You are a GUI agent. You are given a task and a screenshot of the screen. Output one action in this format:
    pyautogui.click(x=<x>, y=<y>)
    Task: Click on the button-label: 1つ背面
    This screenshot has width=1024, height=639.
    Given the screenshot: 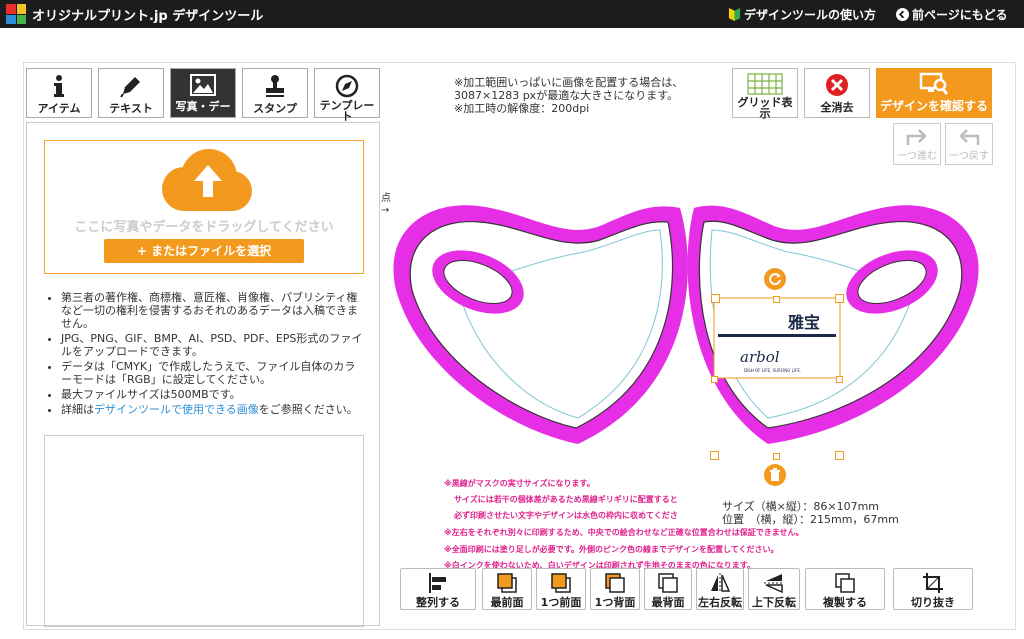 What is the action you would take?
    pyautogui.click(x=615, y=602)
    